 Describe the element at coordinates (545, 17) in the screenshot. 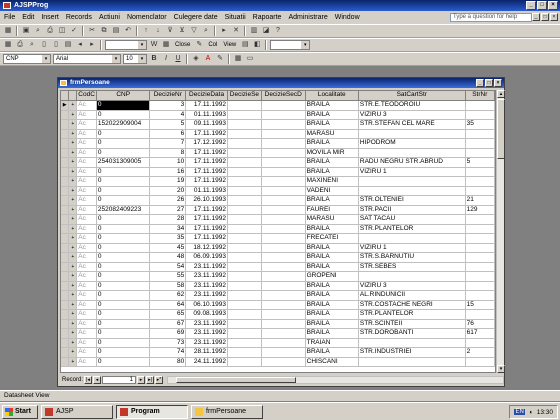

I see `mdi-restore-button: □` at that location.